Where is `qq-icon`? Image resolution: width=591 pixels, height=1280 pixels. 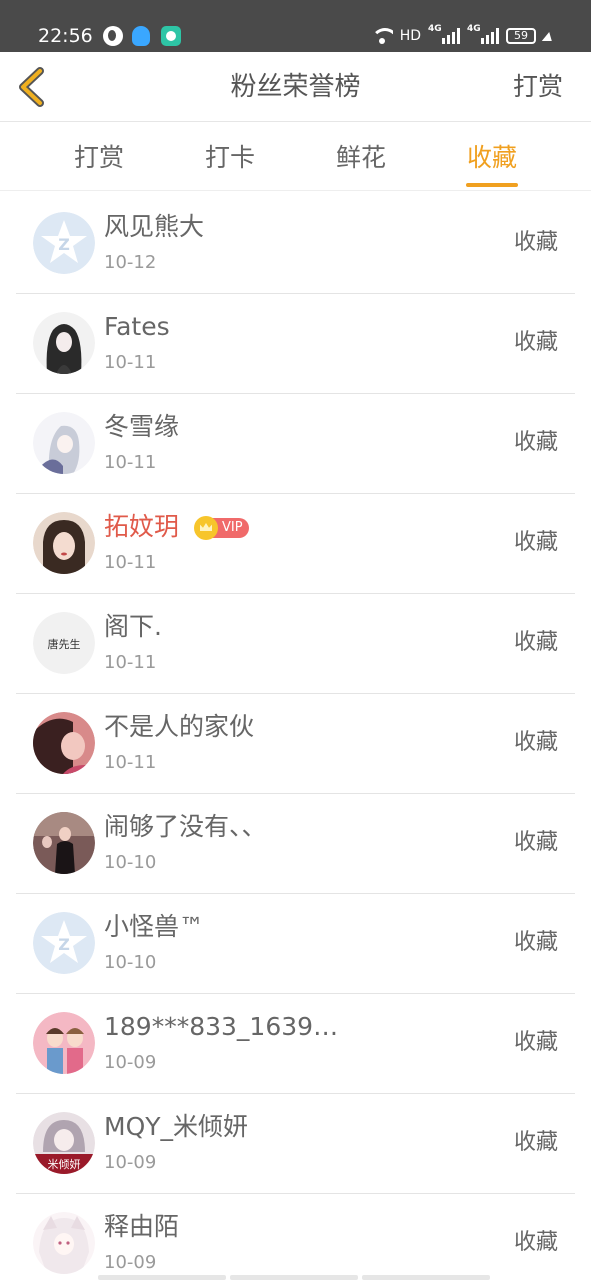 qq-icon is located at coordinates (141, 36).